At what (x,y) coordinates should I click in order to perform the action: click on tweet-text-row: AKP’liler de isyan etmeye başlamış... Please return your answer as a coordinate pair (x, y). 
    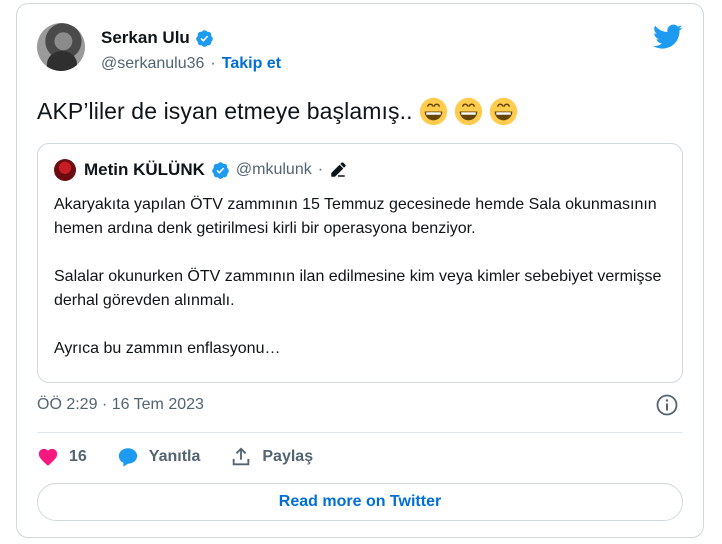
    Looking at the image, I should click on (277, 111).